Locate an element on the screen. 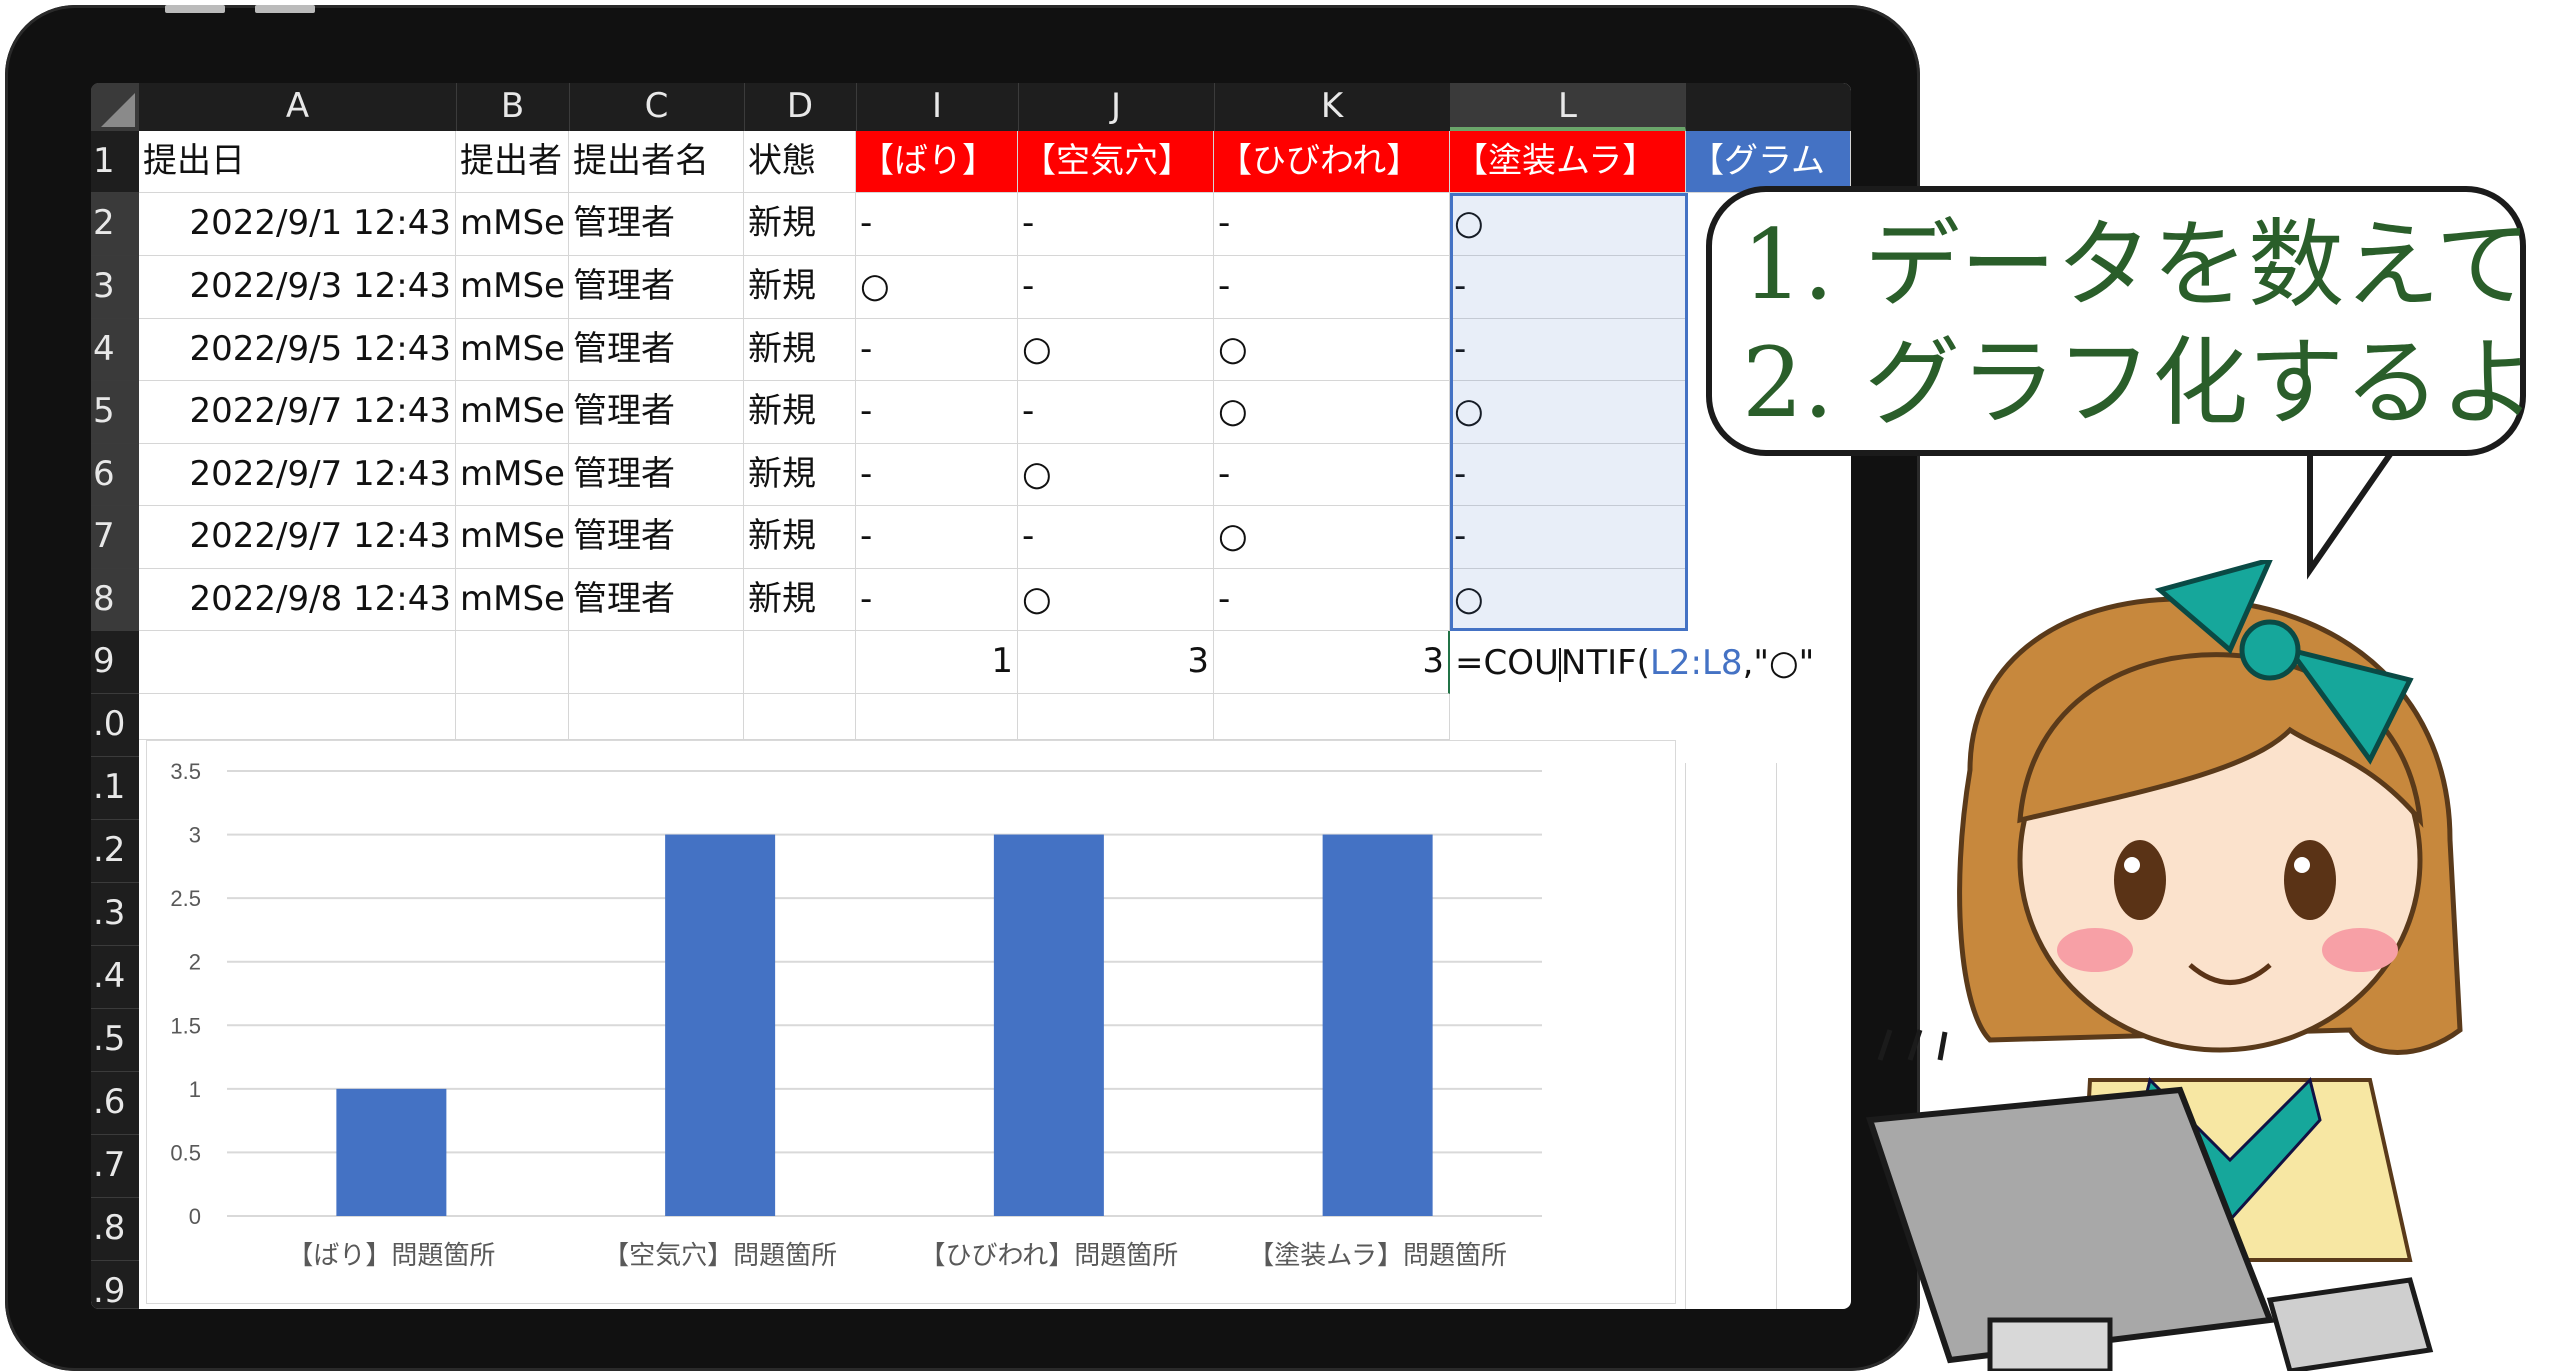 The image size is (2560, 1371). cell-m1: 【グラム is located at coordinates (1768, 162).